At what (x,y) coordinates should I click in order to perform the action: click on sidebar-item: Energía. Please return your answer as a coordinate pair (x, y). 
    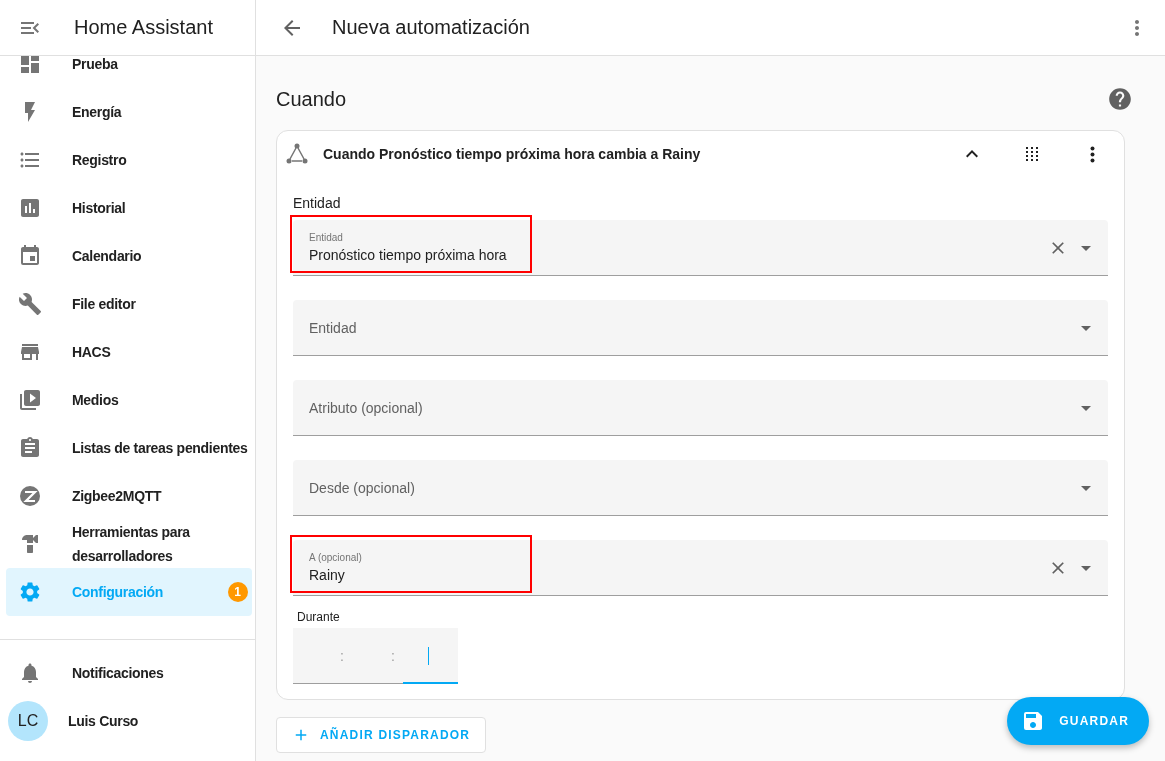
    Looking at the image, I should click on (129, 112).